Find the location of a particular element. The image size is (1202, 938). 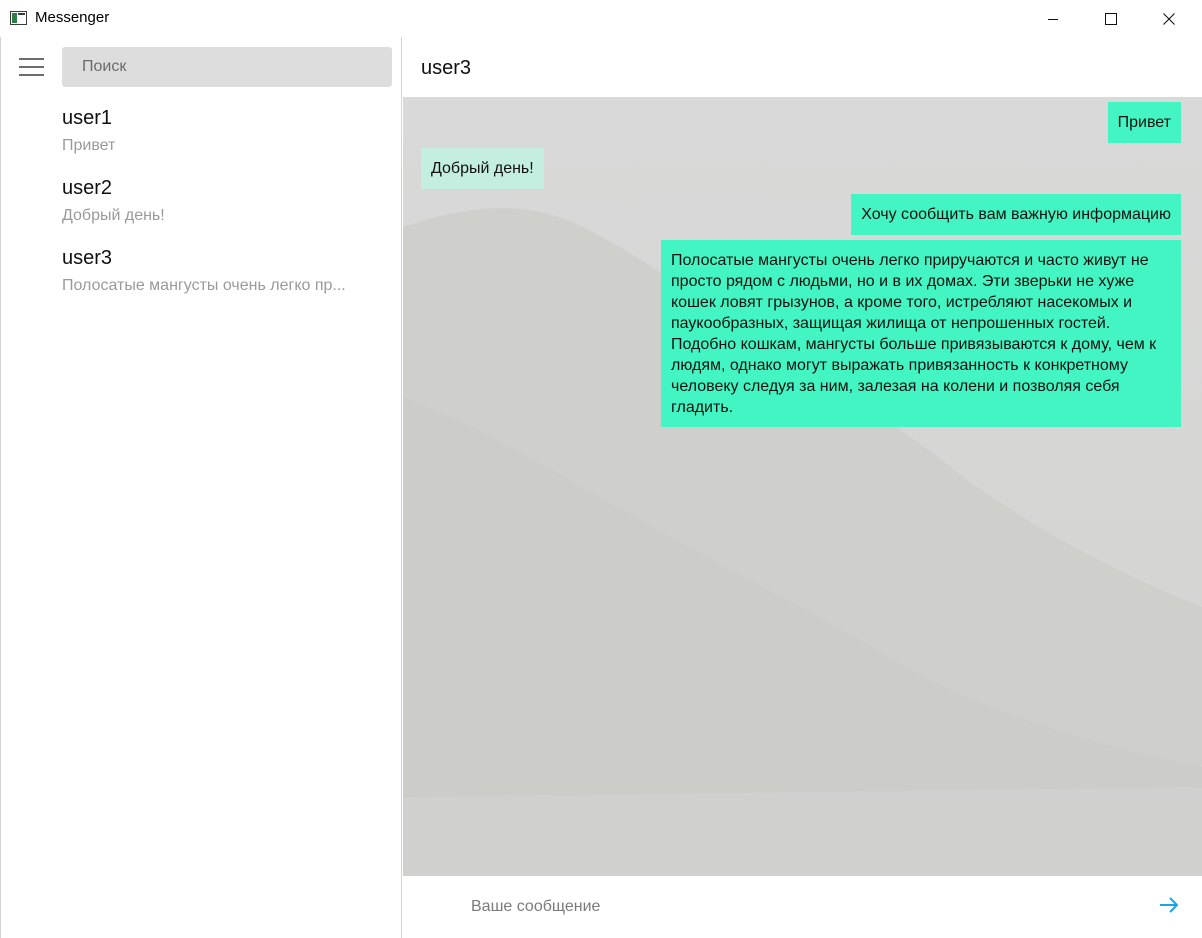

maximize-button is located at coordinates (1111, 18).